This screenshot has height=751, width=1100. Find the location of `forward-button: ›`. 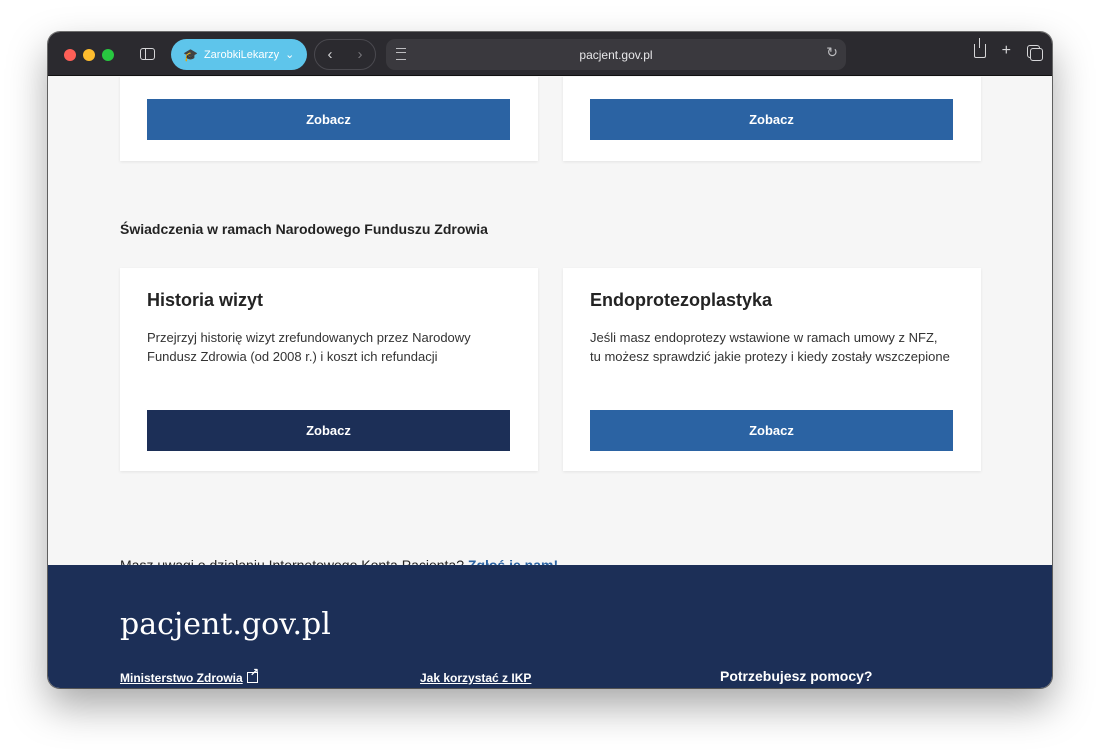

forward-button: › is located at coordinates (360, 54).